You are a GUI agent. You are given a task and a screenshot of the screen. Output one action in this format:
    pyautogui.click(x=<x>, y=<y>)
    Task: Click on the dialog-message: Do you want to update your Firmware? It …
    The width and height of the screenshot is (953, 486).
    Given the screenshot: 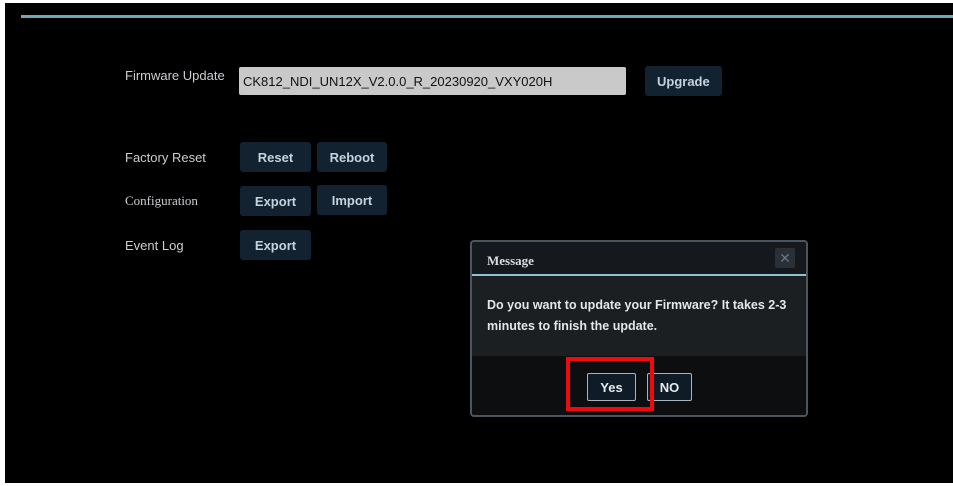 What is the action you would take?
    pyautogui.click(x=637, y=315)
    